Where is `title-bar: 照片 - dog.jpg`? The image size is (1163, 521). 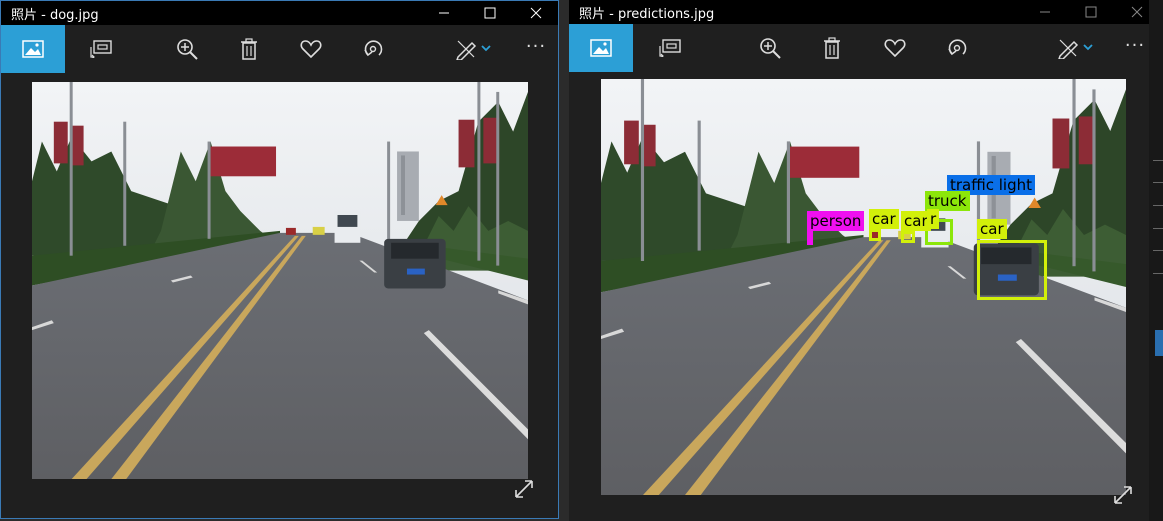
title-bar: 照片 - dog.jpg is located at coordinates (279, 13).